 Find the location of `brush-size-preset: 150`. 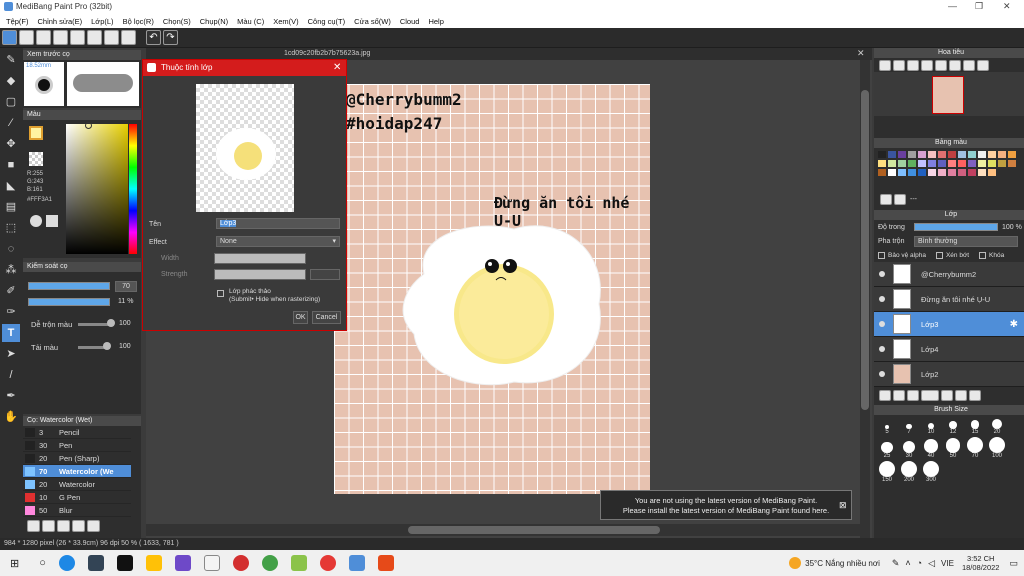

brush-size-preset: 150 is located at coordinates (887, 471).